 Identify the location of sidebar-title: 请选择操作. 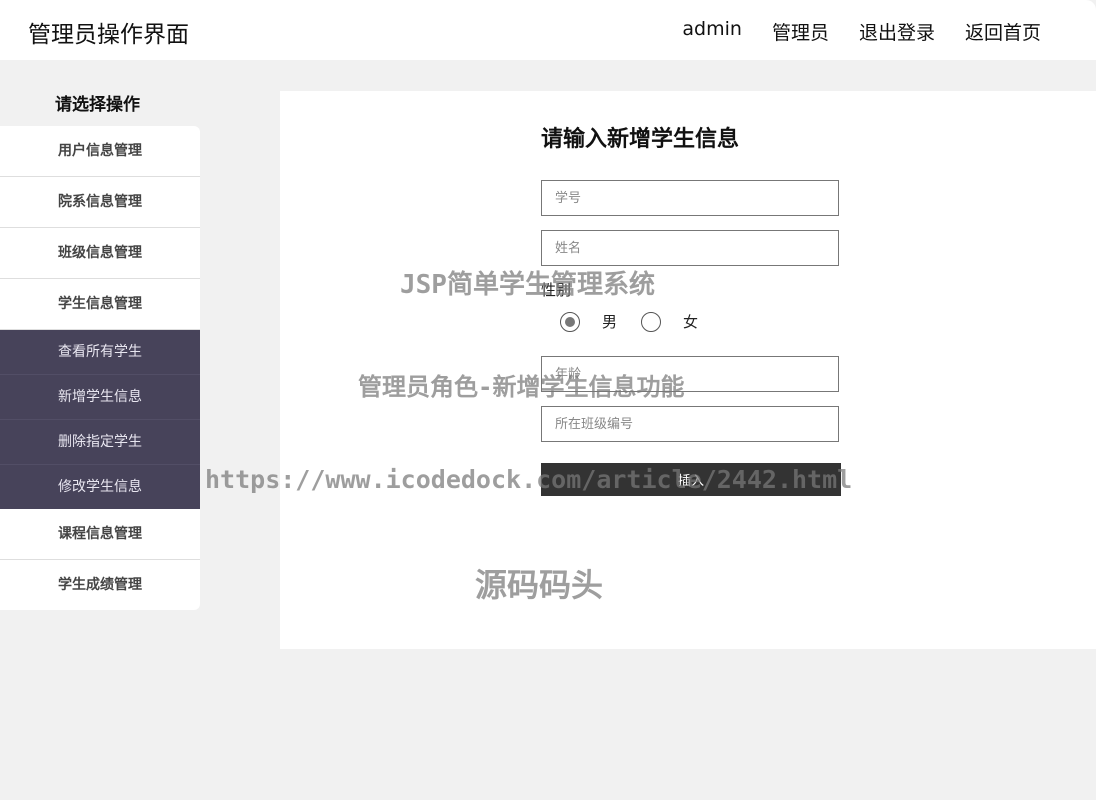
(97, 105).